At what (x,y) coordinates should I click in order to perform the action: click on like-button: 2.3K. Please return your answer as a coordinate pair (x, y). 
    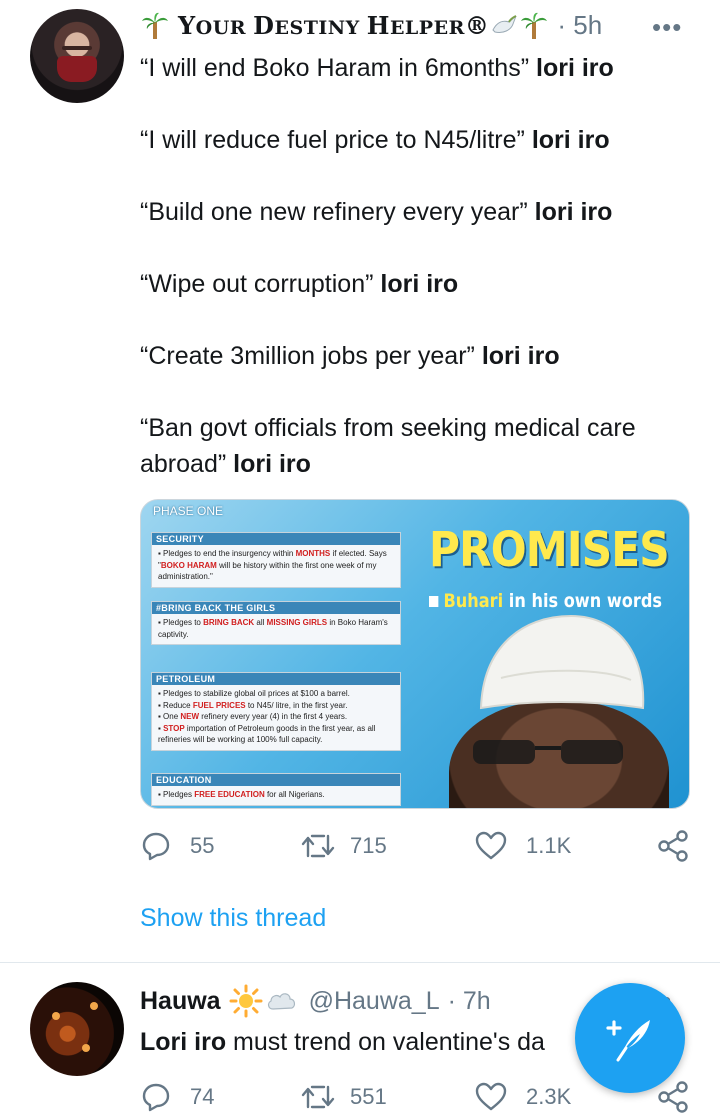
    Looking at the image, I should click on (522, 1097).